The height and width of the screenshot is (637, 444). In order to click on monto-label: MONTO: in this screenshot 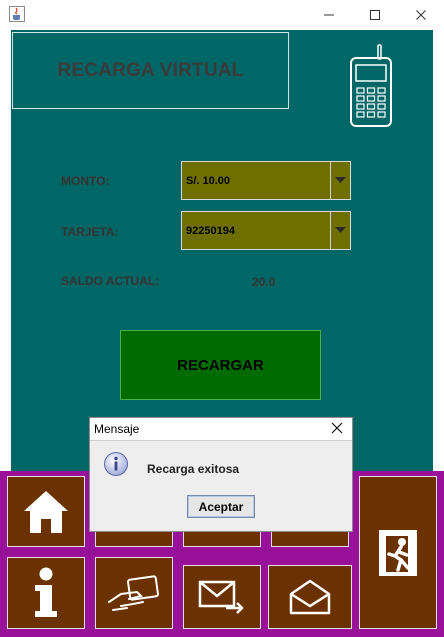, I will do `click(85, 181)`.